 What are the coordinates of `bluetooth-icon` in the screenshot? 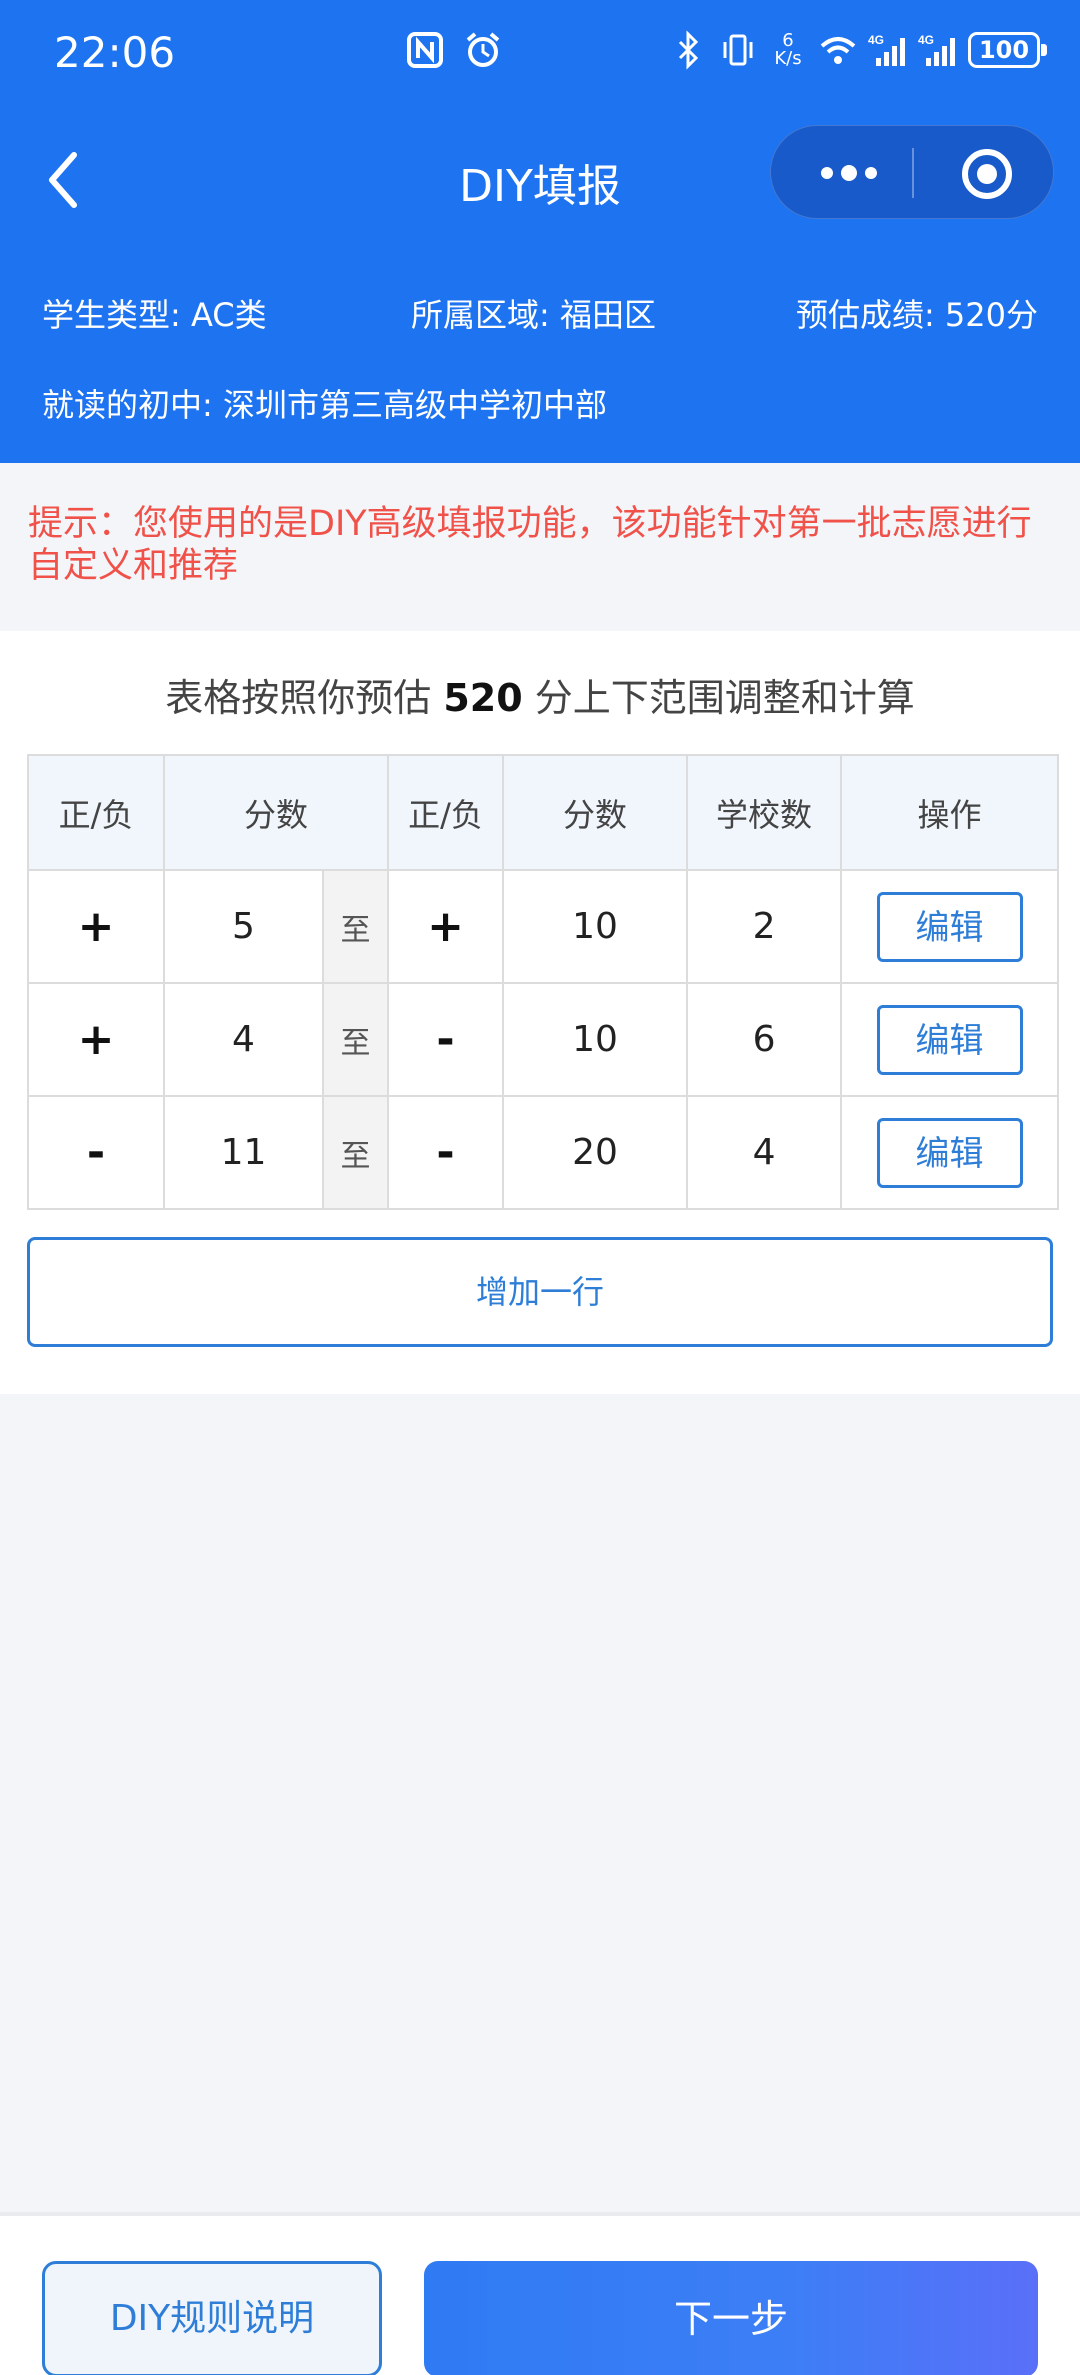 It's located at (688, 50).